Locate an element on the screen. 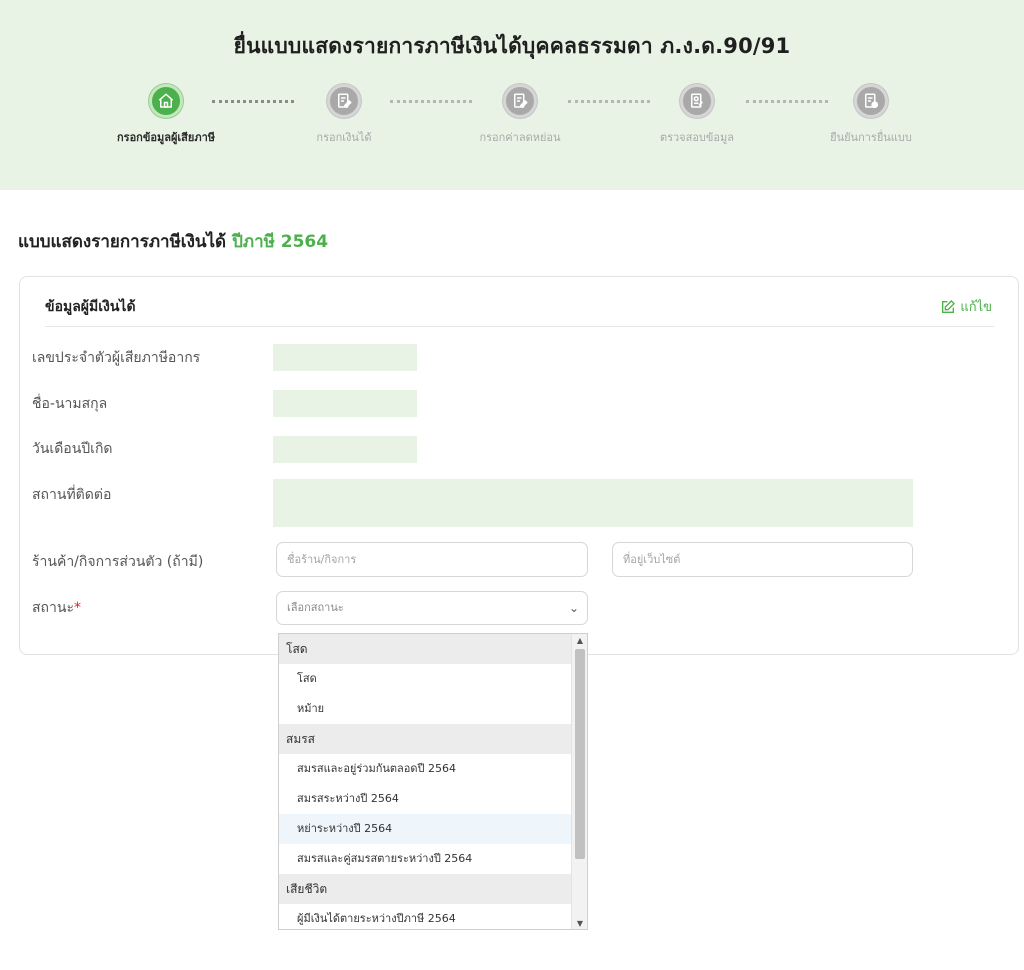 The height and width of the screenshot is (970, 1024). scroll-up-icon: ▲ is located at coordinates (579, 641).